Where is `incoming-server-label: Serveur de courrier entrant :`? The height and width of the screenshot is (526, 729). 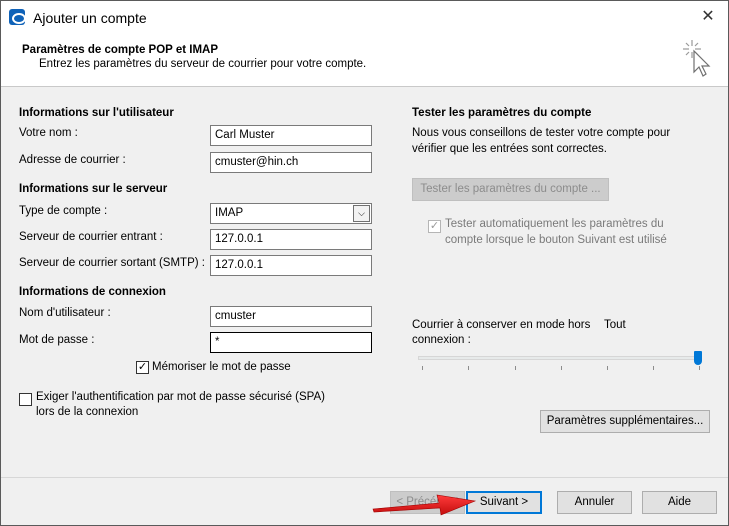
incoming-server-label: Serveur de courrier entrant : is located at coordinates (91, 237).